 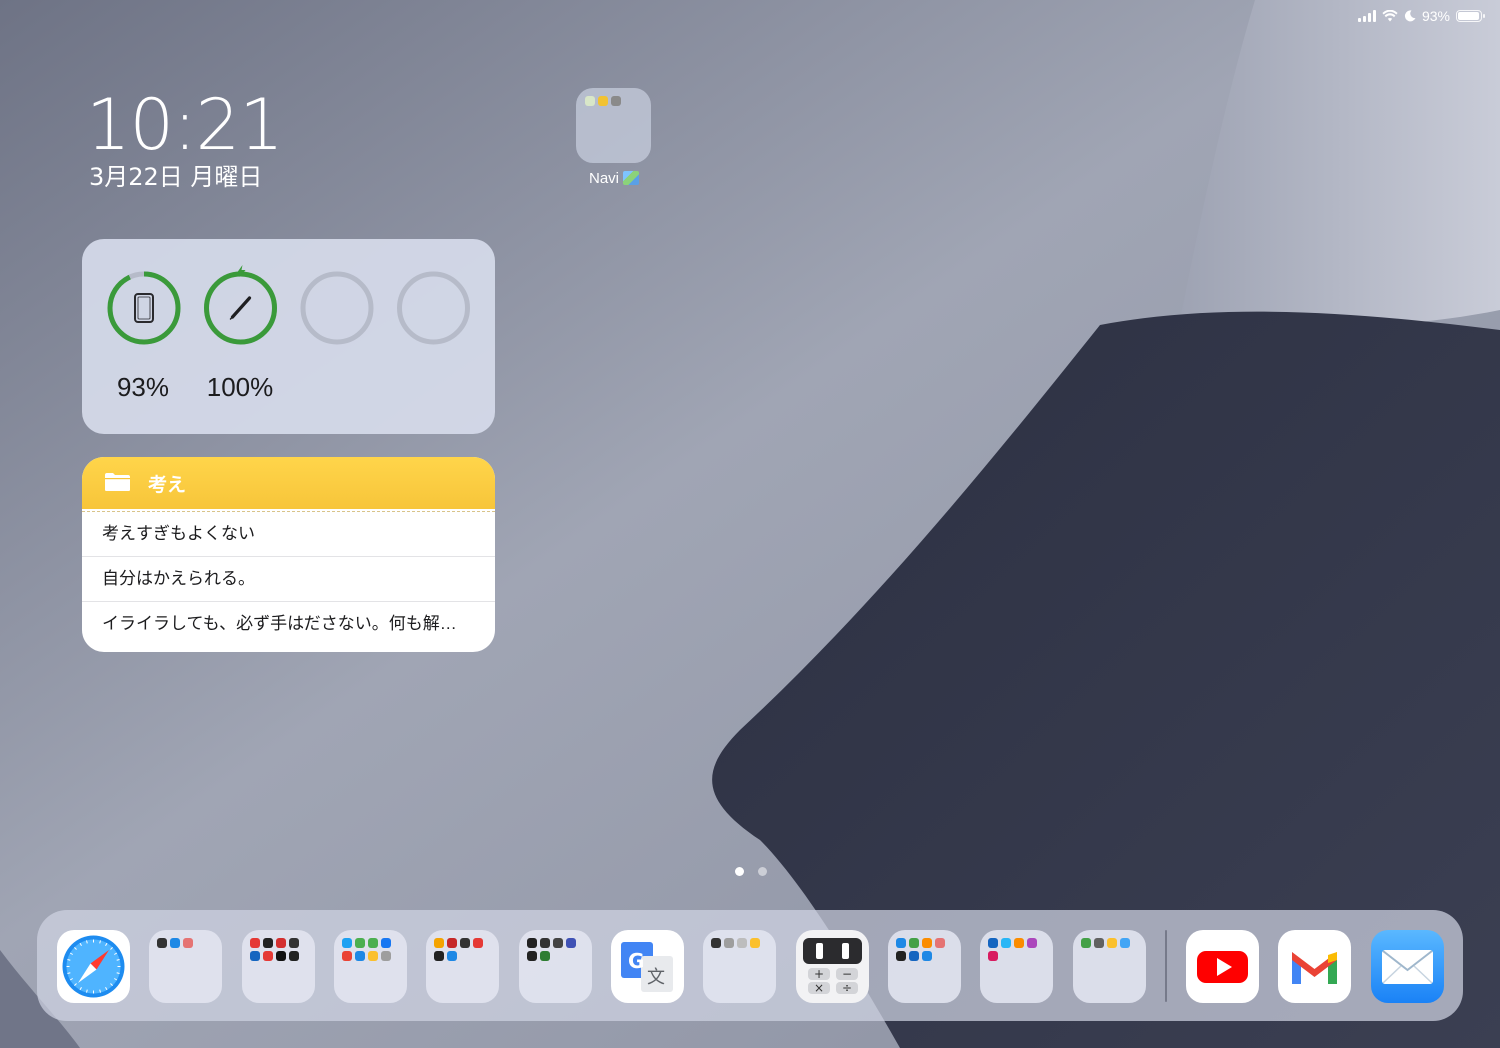 What do you see at coordinates (656, 977) in the screenshot?
I see `svg-text: 文` at bounding box center [656, 977].